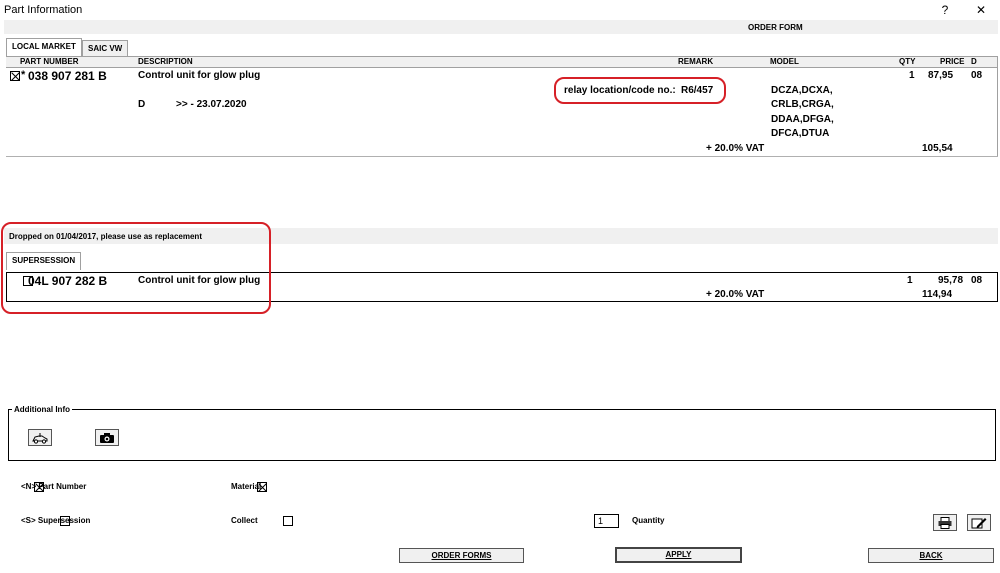 This screenshot has width=1000, height=573. Describe the element at coordinates (931, 555) in the screenshot. I see `back-button: BACK` at that location.